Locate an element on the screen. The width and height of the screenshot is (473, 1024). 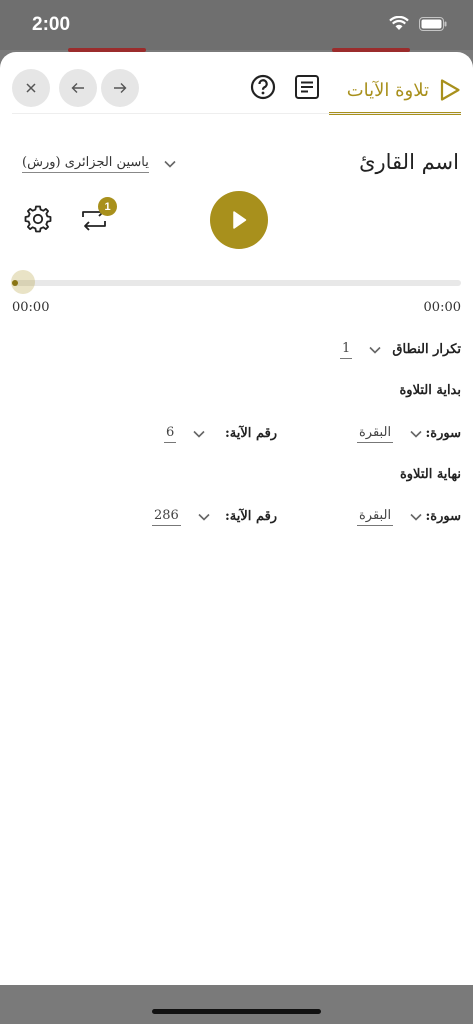
help-icon is located at coordinates (263, 87).